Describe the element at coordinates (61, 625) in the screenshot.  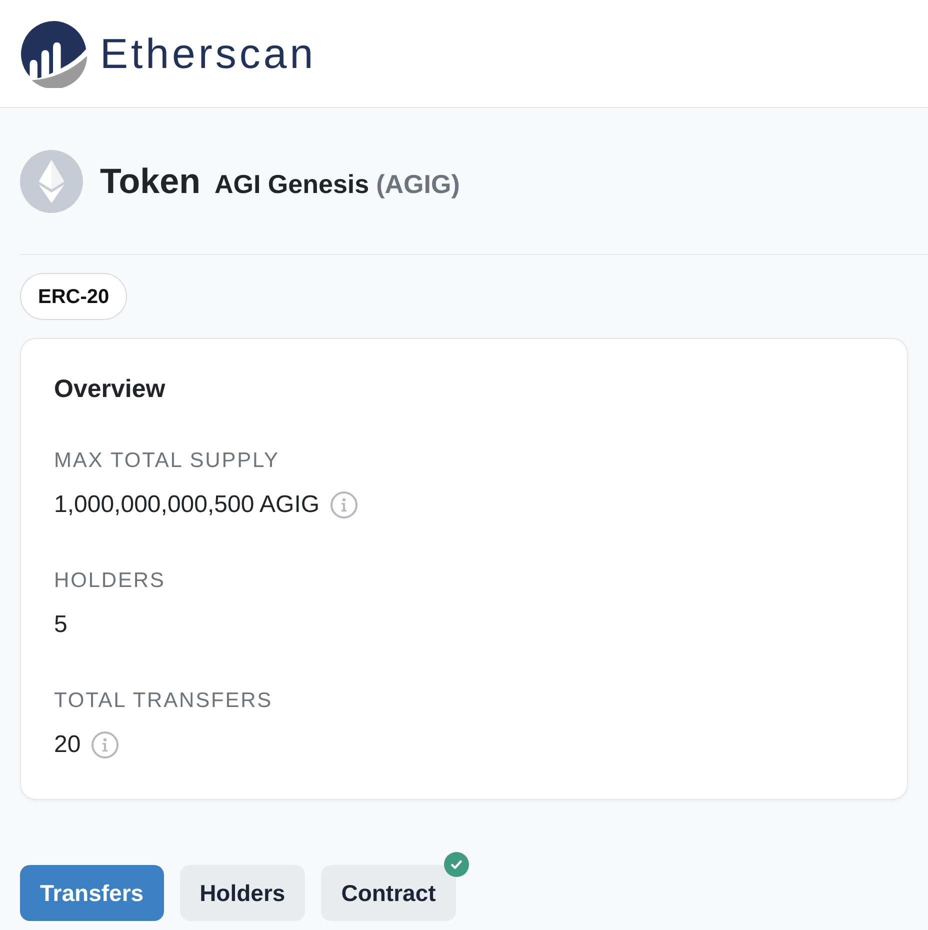
I see `field-value: 5` at that location.